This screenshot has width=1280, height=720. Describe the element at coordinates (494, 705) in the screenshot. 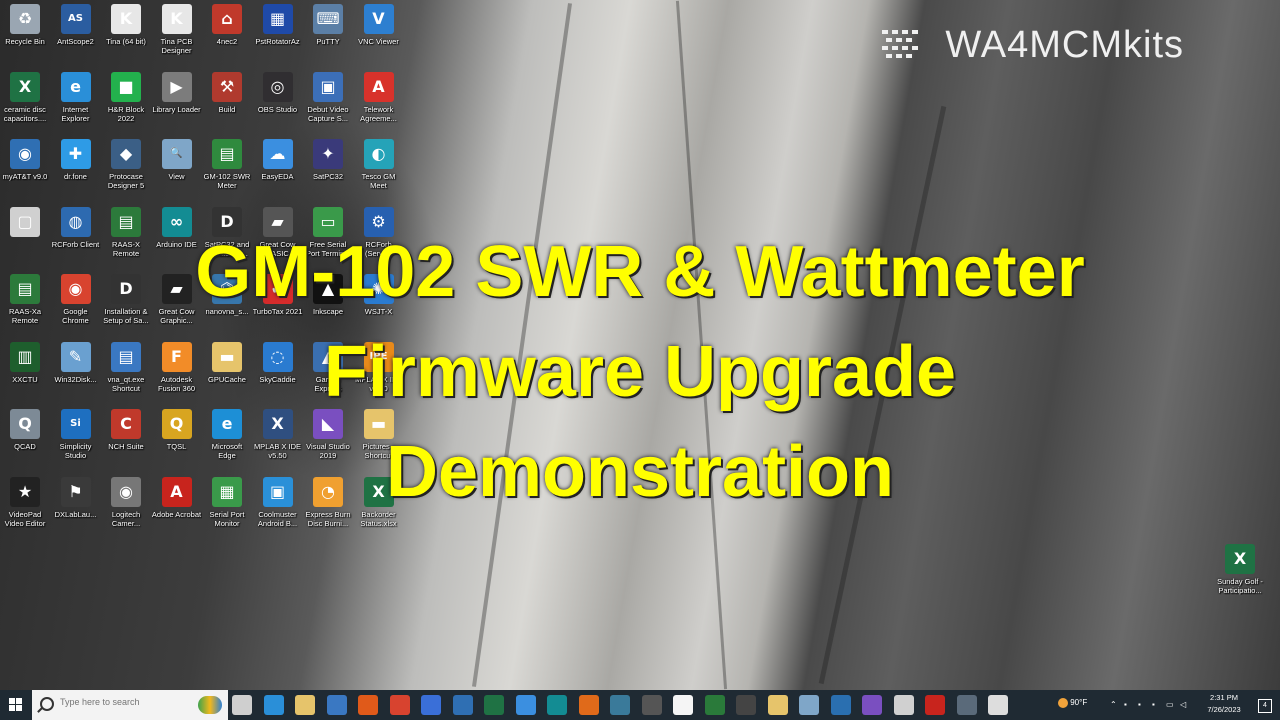

I see `excel-taskbar-icon` at that location.